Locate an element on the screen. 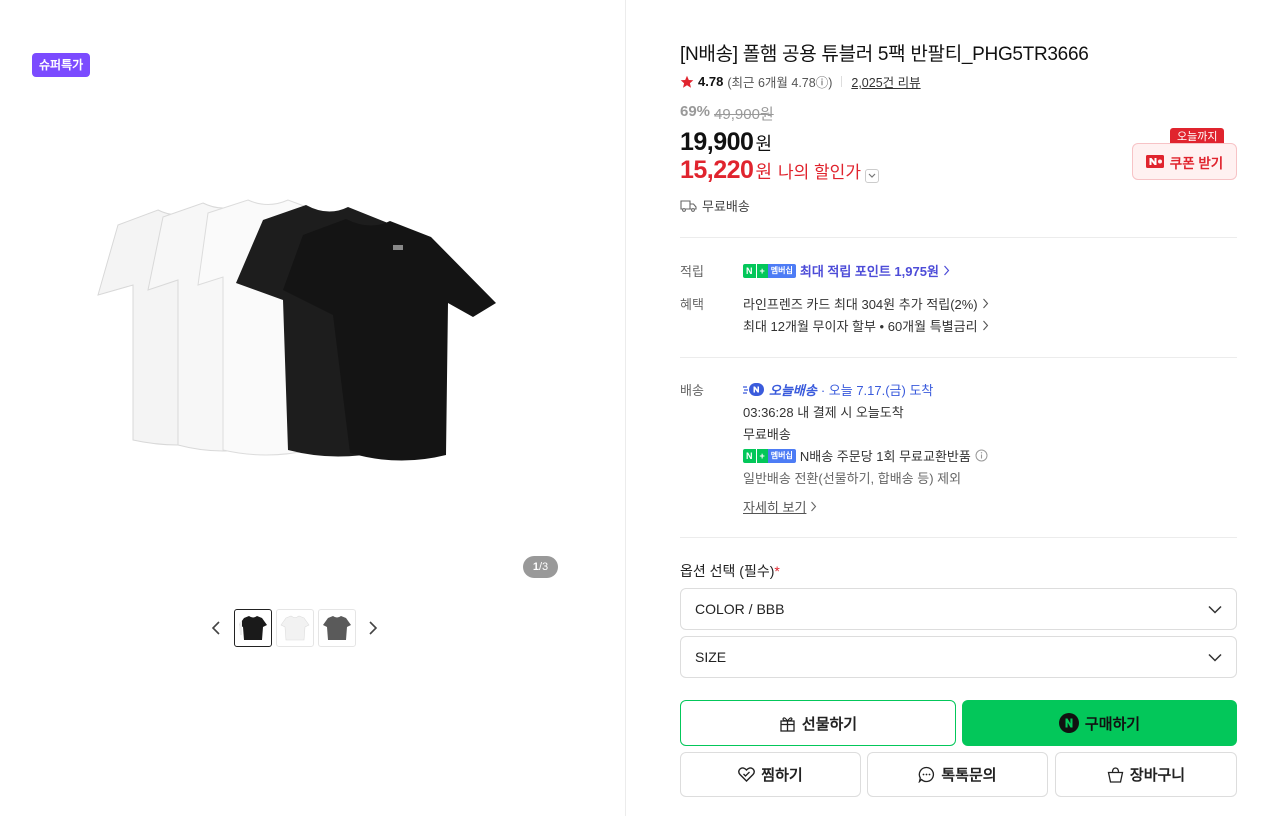 The width and height of the screenshot is (1280, 816). coupon-download-button: 쿠폰 받기 is located at coordinates (1184, 161).